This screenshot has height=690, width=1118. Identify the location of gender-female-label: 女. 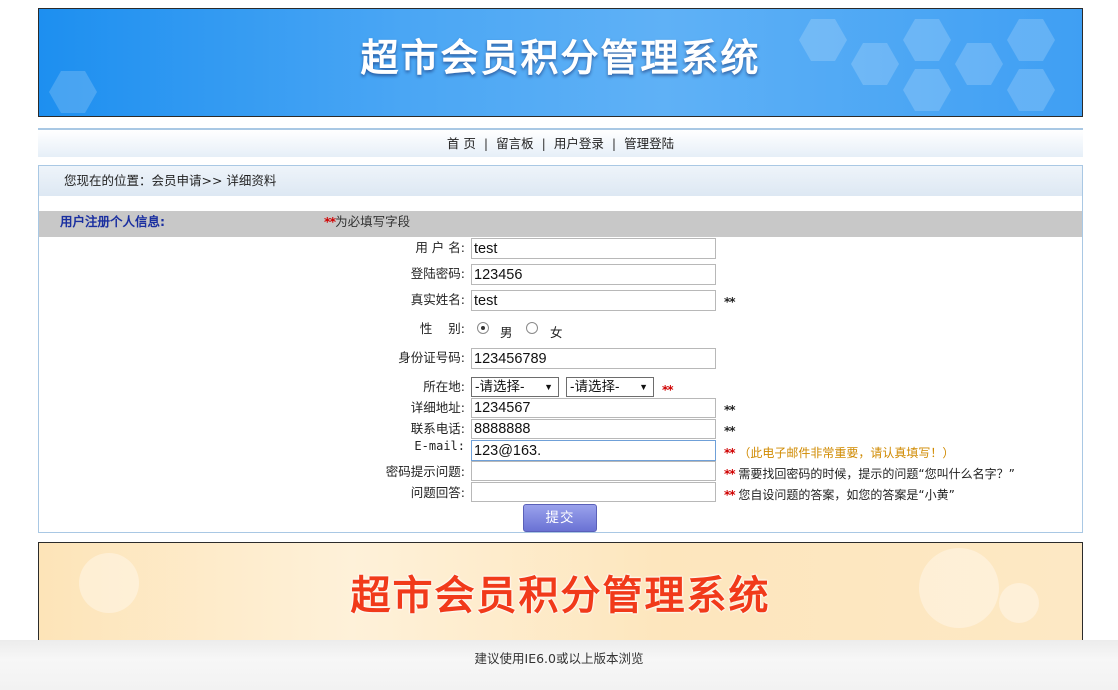
(556, 332).